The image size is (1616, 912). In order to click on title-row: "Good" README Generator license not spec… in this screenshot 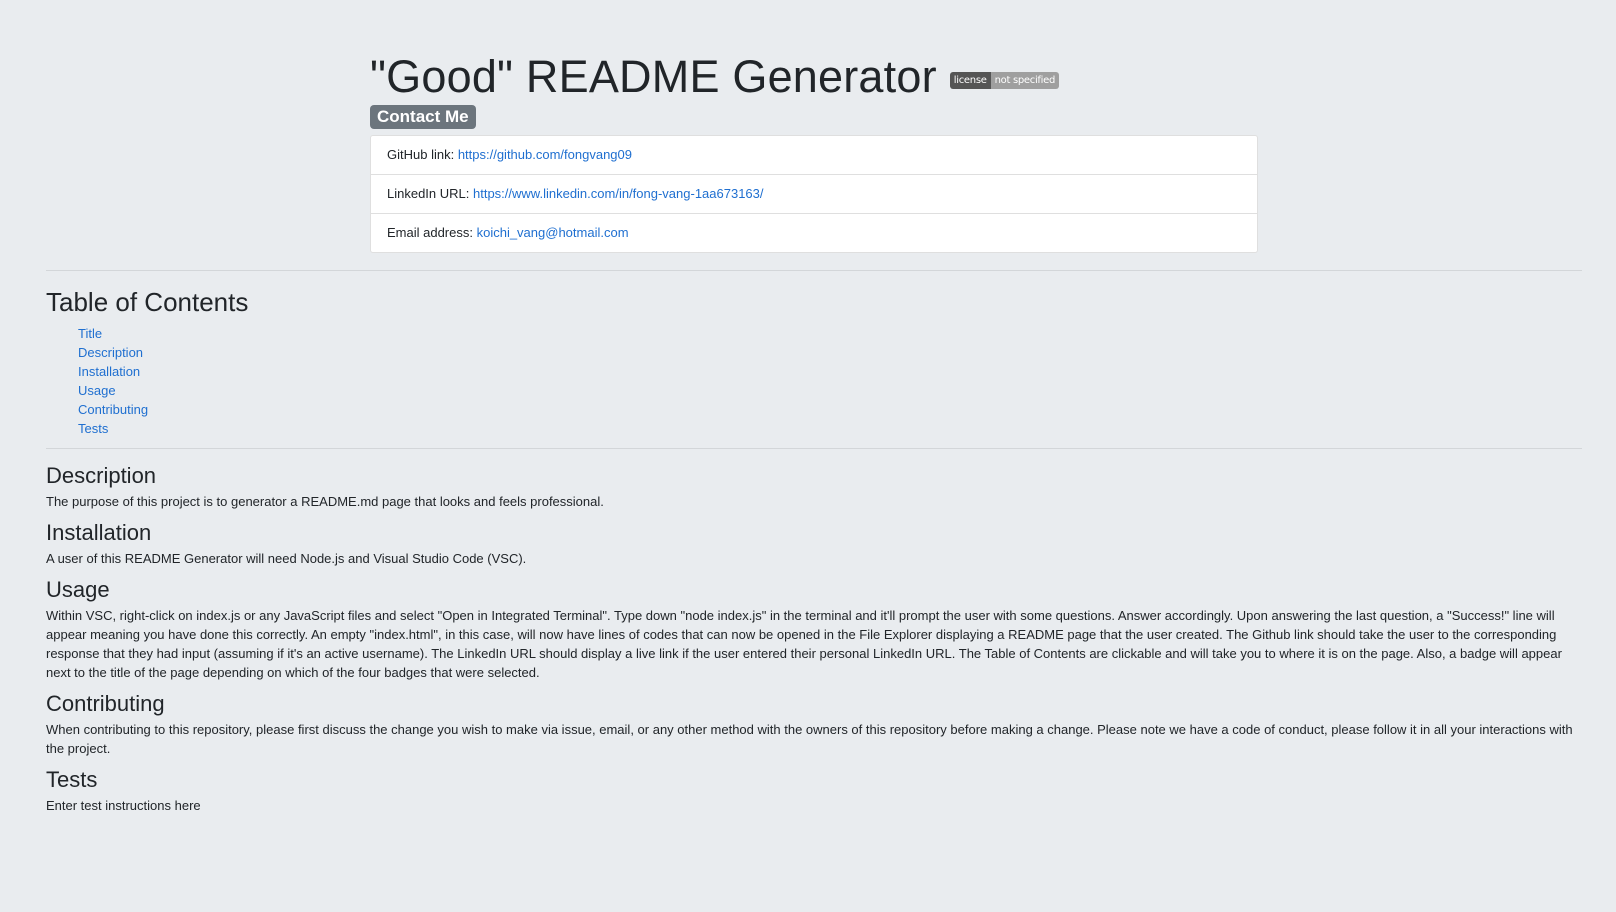, I will do `click(814, 77)`.